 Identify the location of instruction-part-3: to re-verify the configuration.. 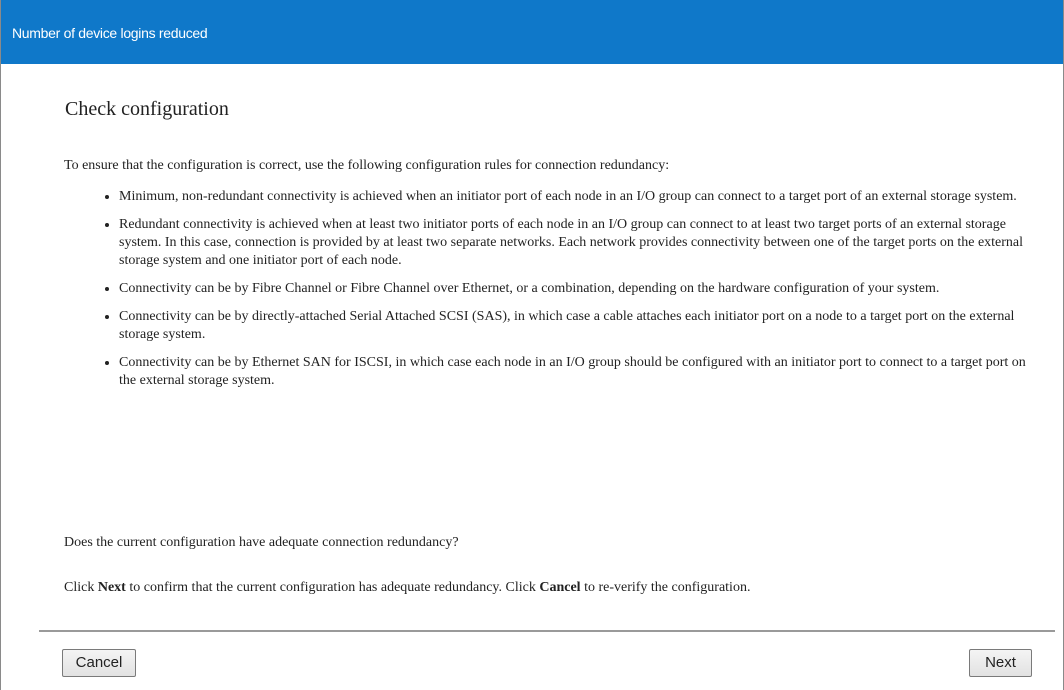
(665, 587).